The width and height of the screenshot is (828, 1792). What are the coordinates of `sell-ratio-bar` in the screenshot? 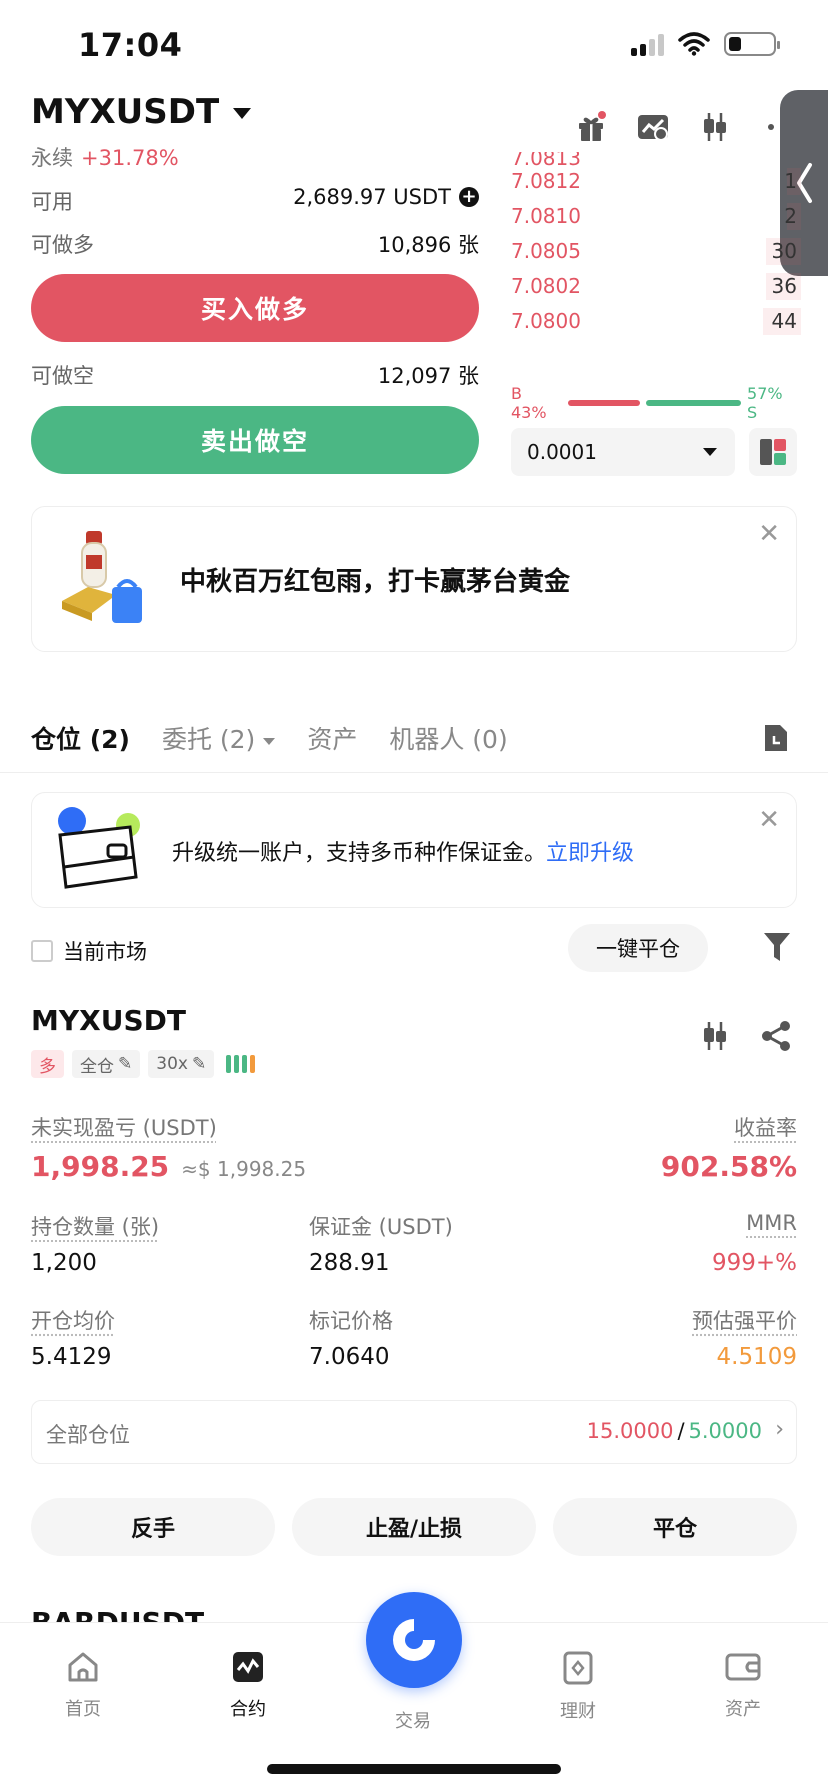 It's located at (693, 403).